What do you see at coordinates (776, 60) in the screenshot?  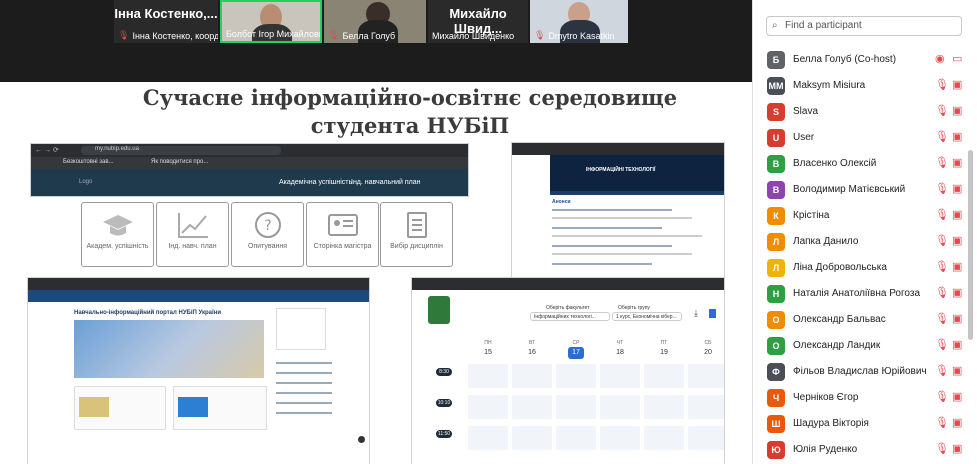 I see `avatar: Б` at bounding box center [776, 60].